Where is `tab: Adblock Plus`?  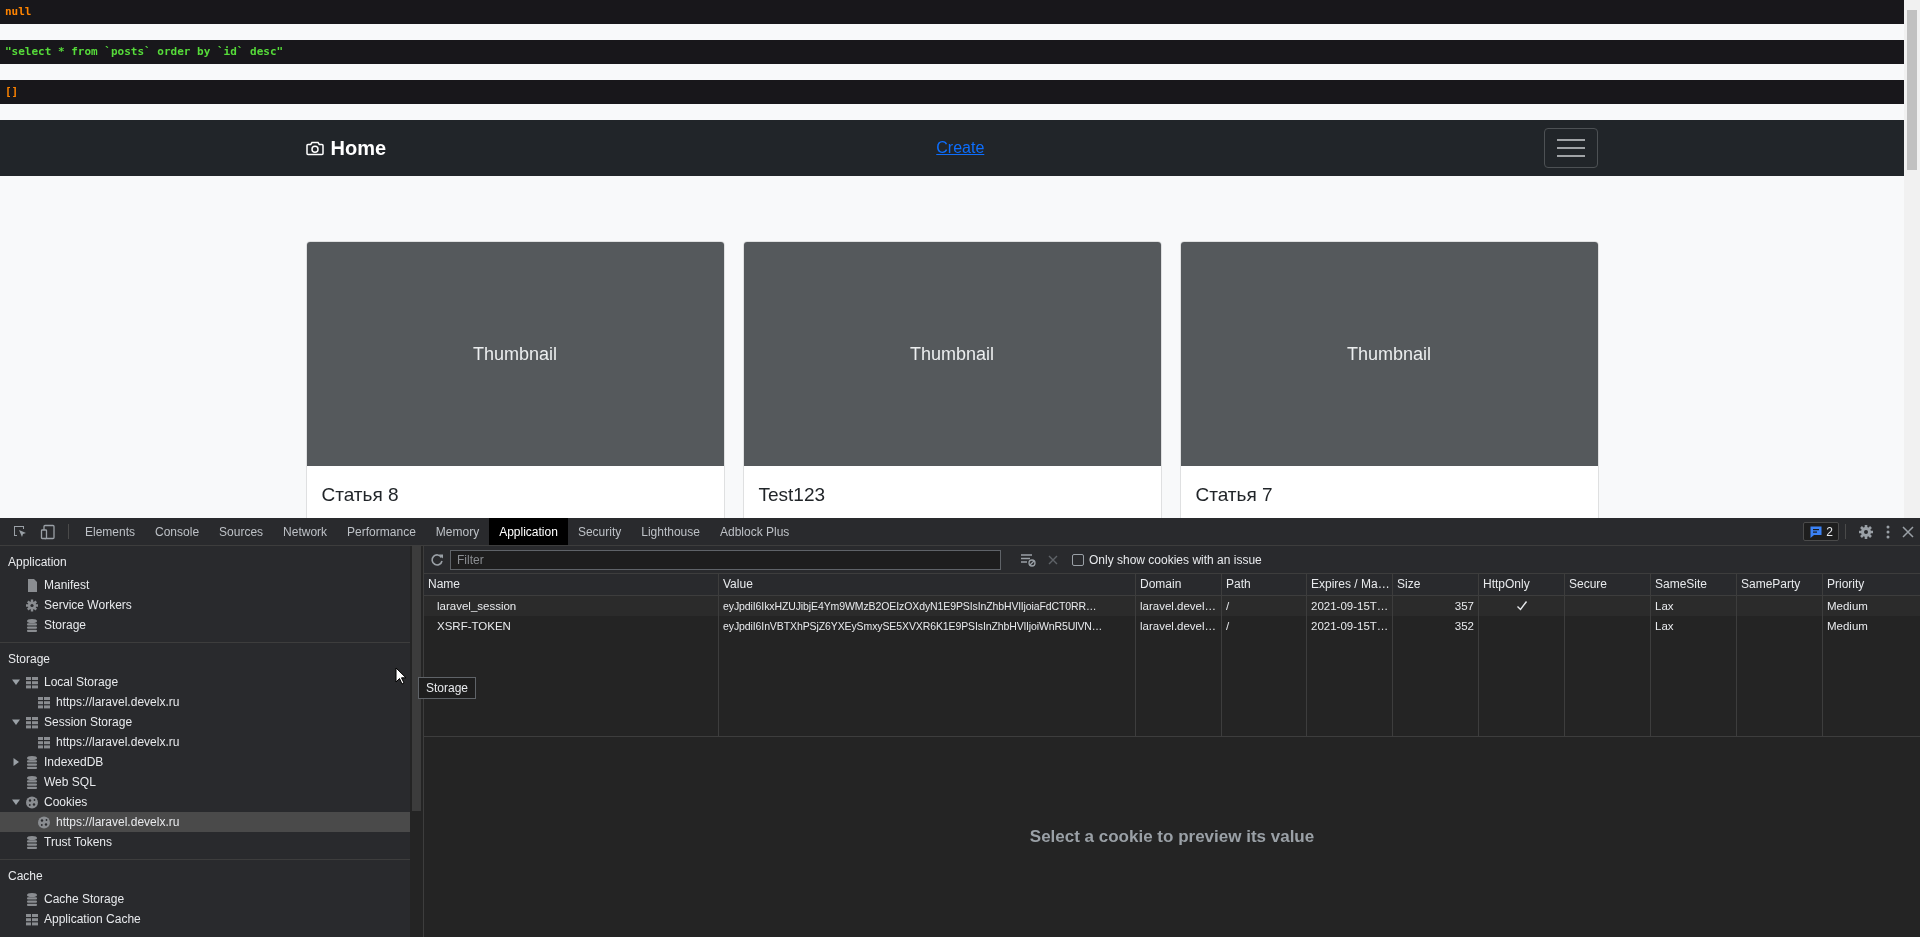
tab: Adblock Plus is located at coordinates (754, 531).